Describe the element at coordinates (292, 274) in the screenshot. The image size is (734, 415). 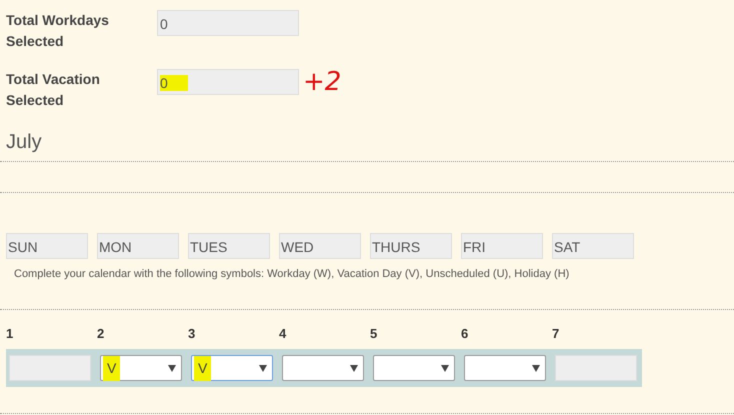
I see `instructions-text: Complete your calendar with the following symbols: Workday (W), Vacation Day (V), Unscheduled (U), Holiday (H)` at that location.